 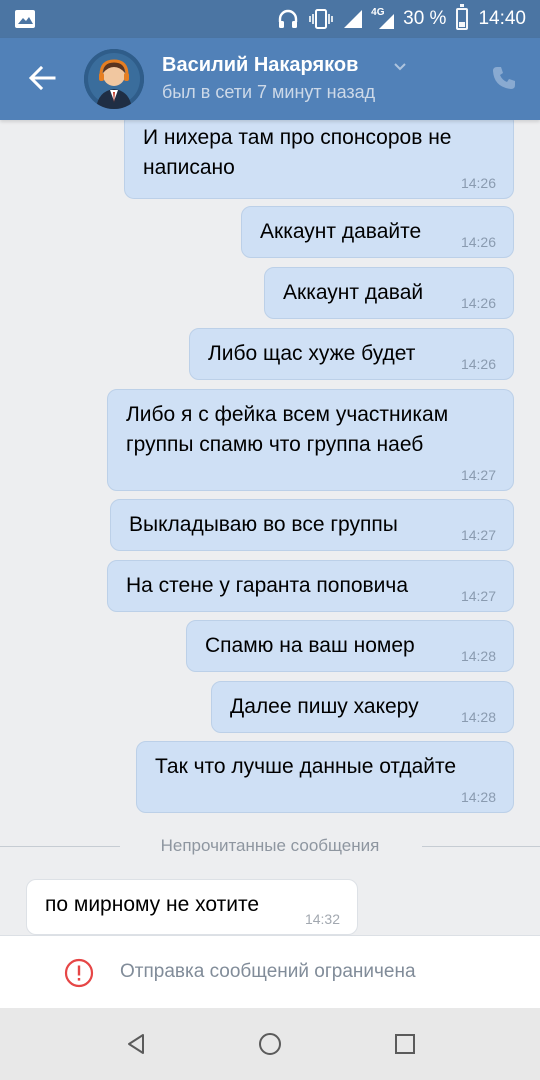 I want to click on back-triangle-icon, so click(x=136, y=1044).